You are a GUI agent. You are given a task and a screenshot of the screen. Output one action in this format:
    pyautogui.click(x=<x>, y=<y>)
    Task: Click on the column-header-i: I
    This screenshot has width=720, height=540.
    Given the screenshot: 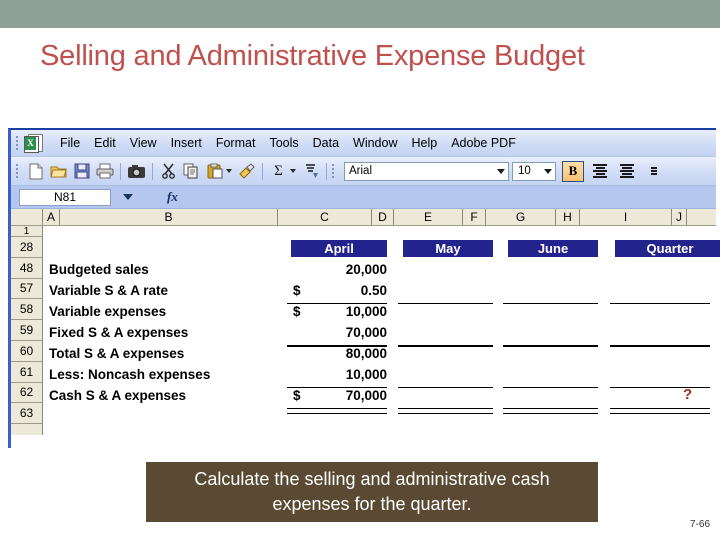 What is the action you would take?
    pyautogui.click(x=626, y=217)
    